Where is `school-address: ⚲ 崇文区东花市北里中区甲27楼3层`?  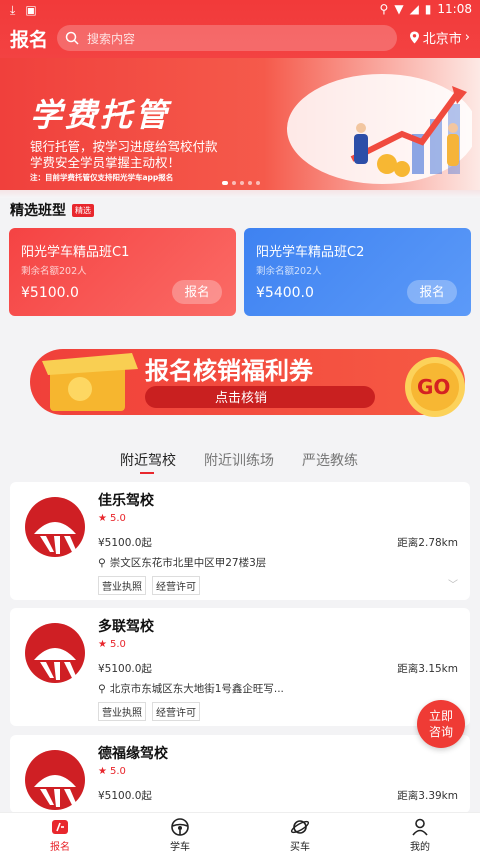
school-address: ⚲ 崇文区东花市北里中区甲27楼3层 is located at coordinates (182, 563).